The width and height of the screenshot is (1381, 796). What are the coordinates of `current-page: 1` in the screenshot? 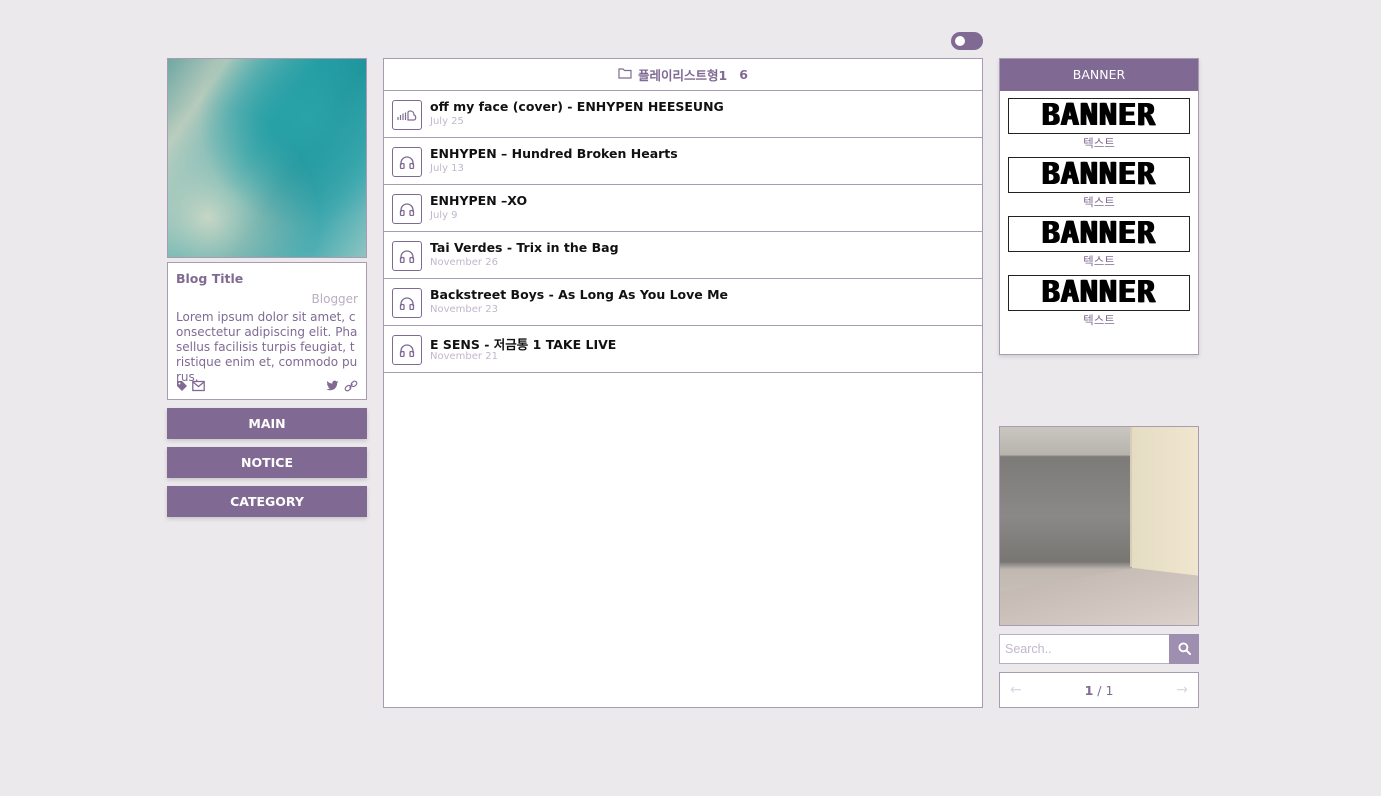 It's located at (1089, 690).